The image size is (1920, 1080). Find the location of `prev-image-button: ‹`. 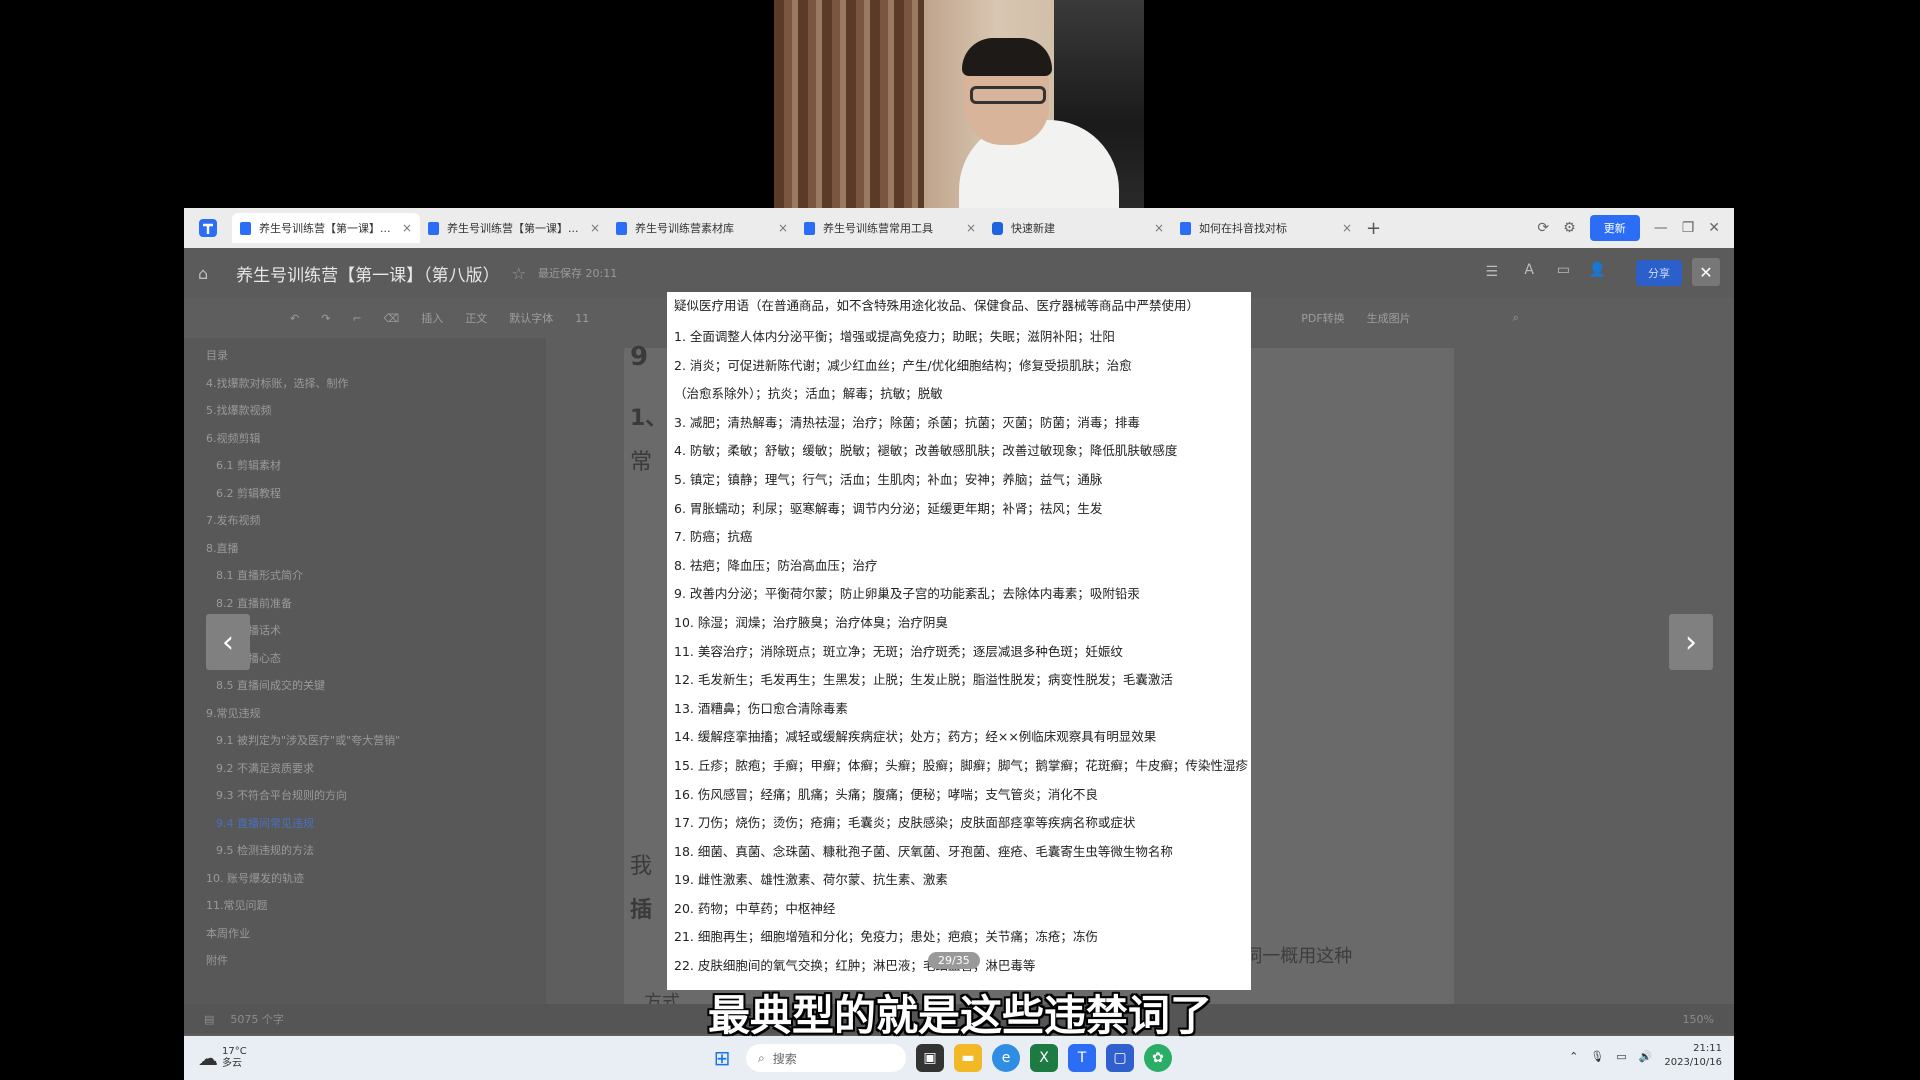

prev-image-button: ‹ is located at coordinates (228, 642).